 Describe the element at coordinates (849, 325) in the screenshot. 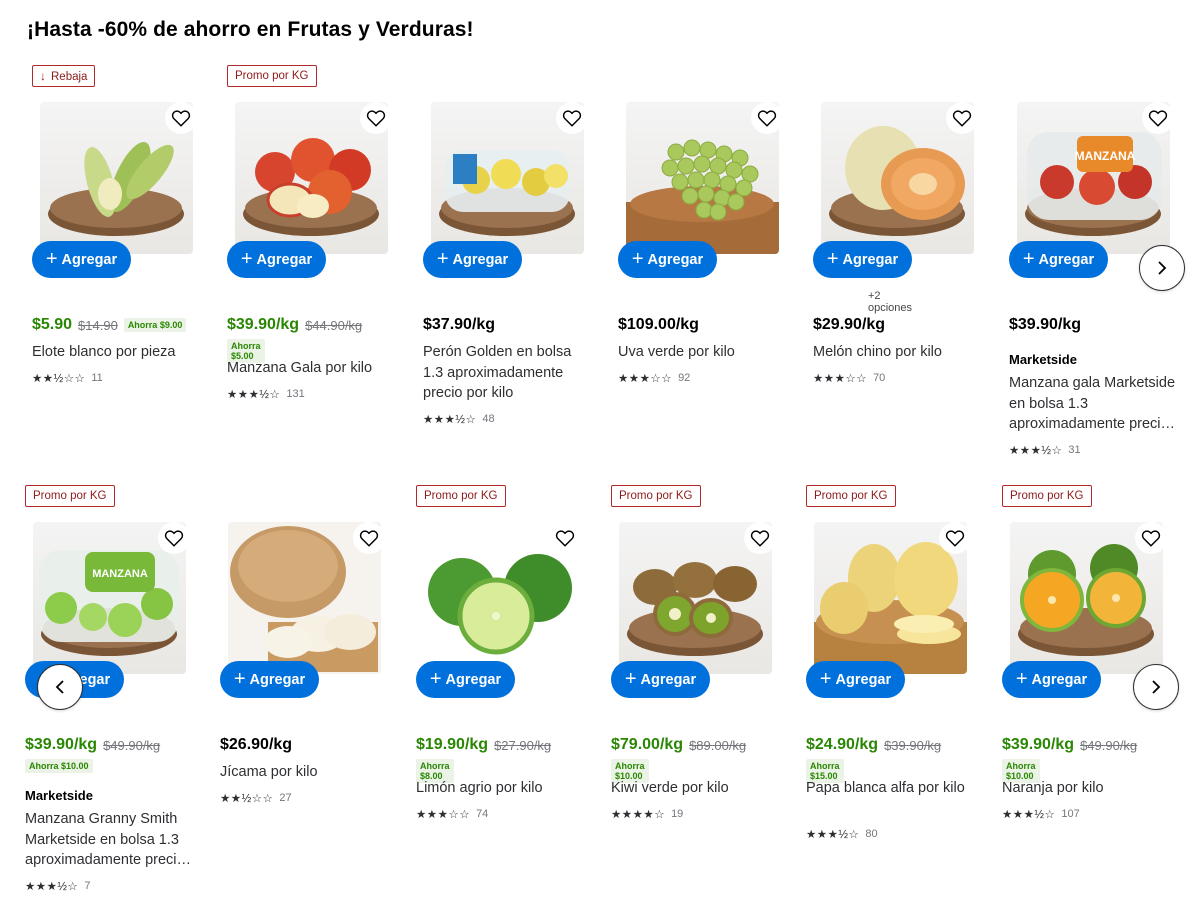

I see `price-line: $29.90/kg` at that location.